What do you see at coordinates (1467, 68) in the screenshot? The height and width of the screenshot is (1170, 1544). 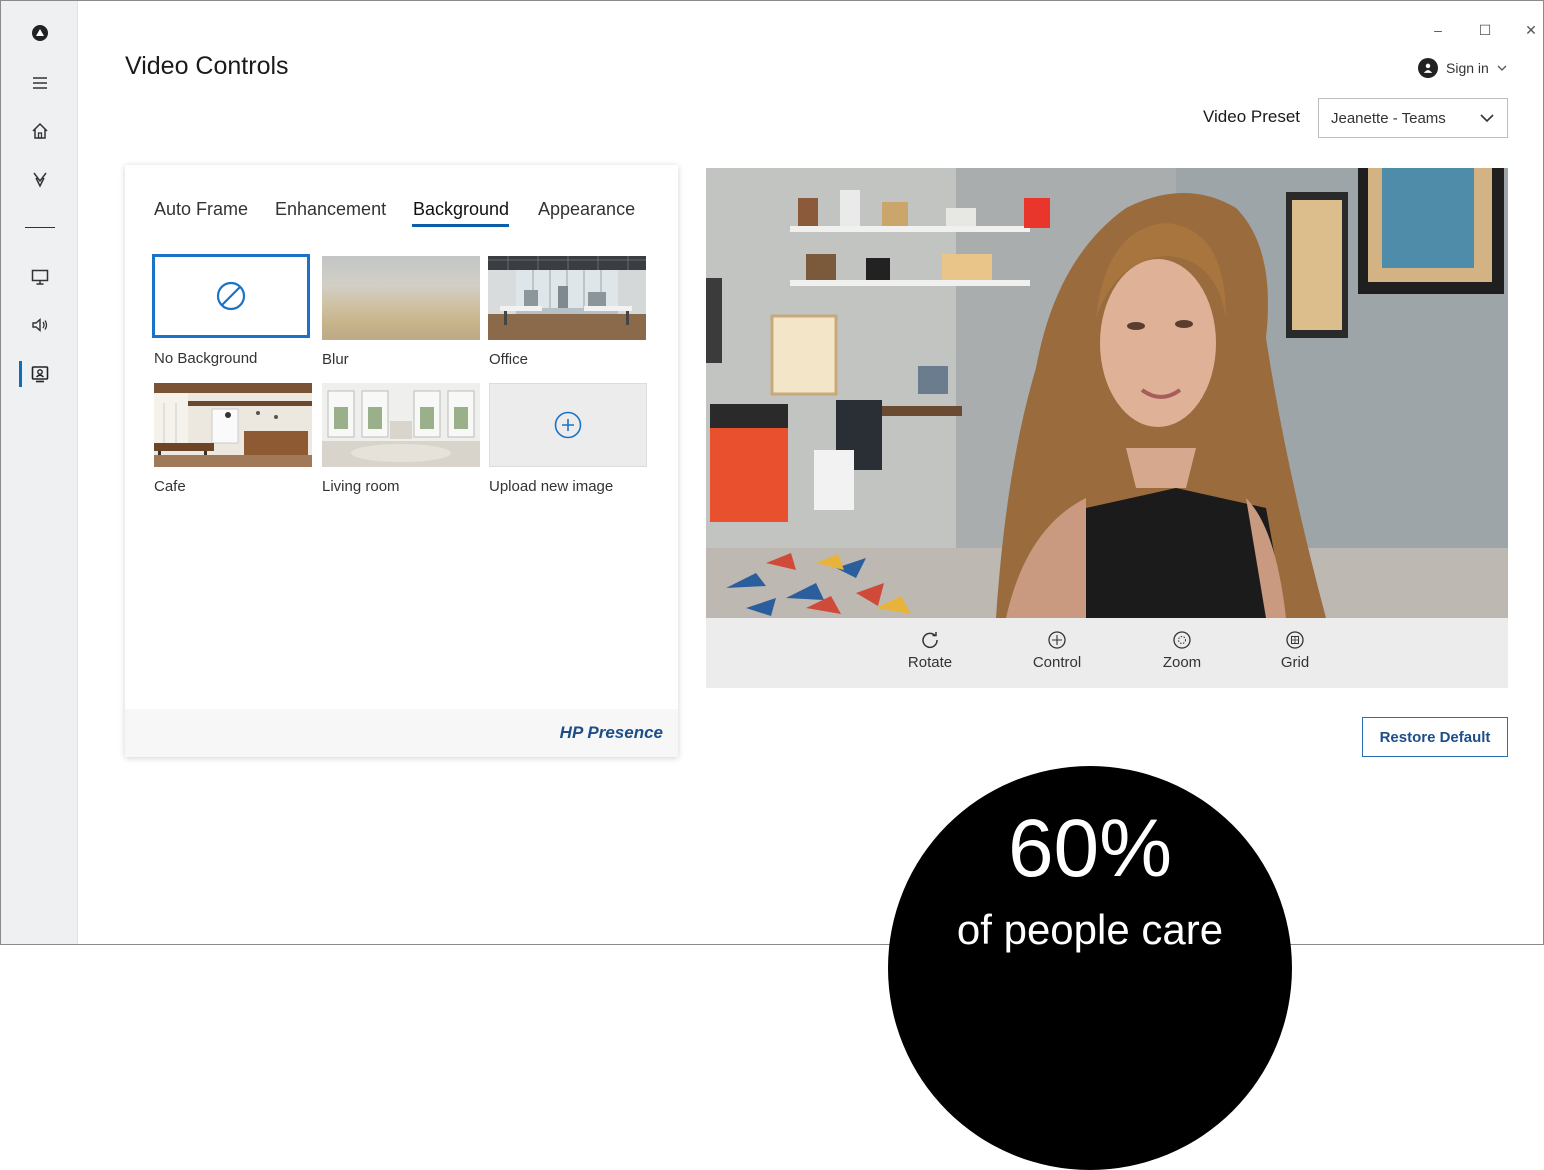 I see `sign-in-label: Sign in` at bounding box center [1467, 68].